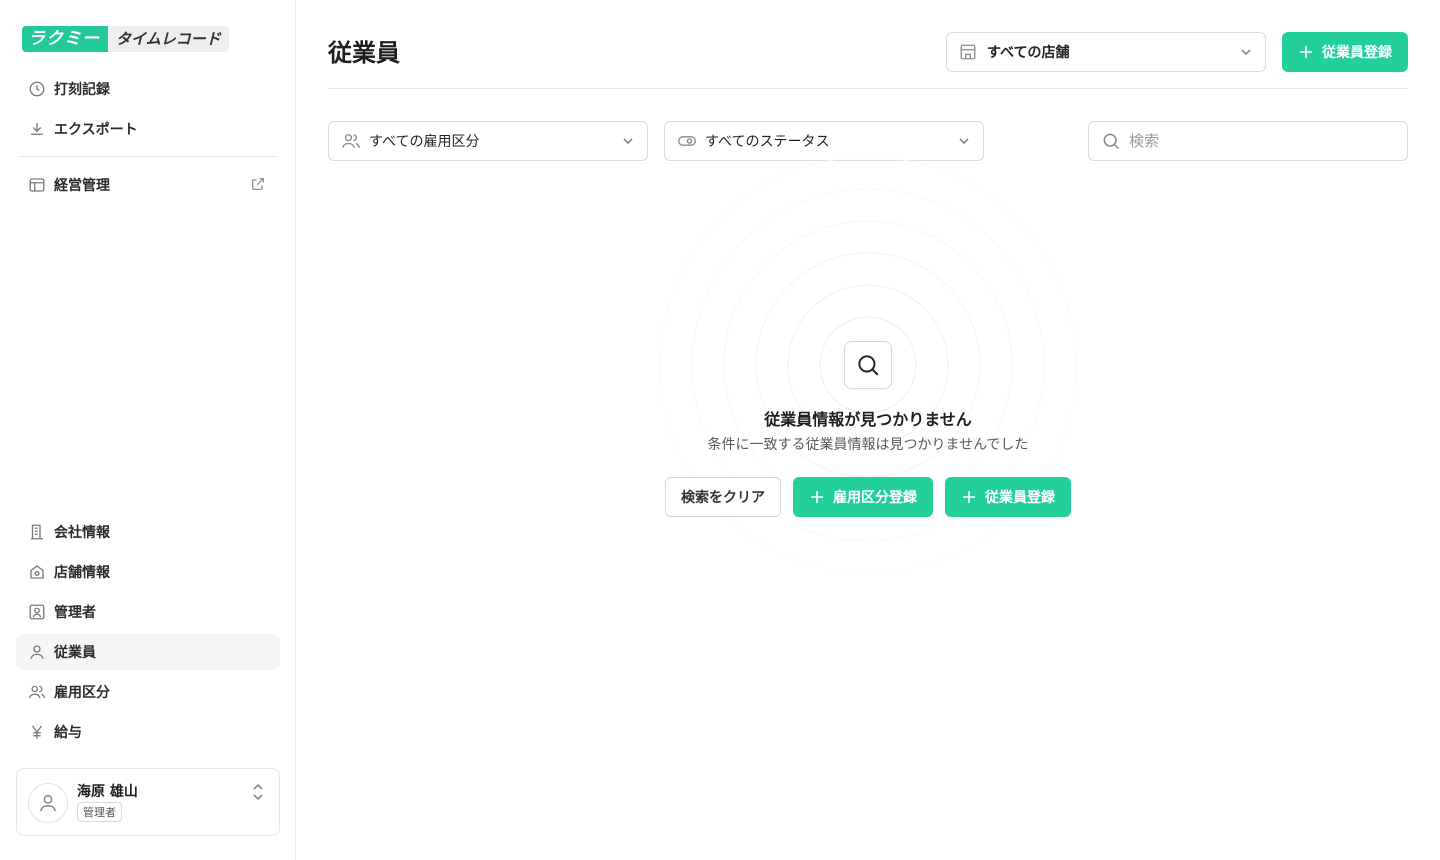 The image size is (1440, 860). Describe the element at coordinates (148, 532) in the screenshot. I see `sidebar-item-company: 会社情報` at that location.